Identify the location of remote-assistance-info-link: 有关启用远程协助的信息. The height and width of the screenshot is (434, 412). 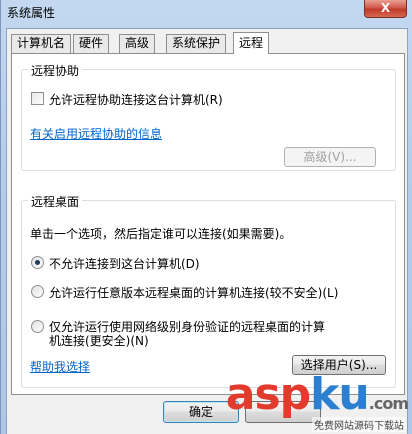
(96, 133).